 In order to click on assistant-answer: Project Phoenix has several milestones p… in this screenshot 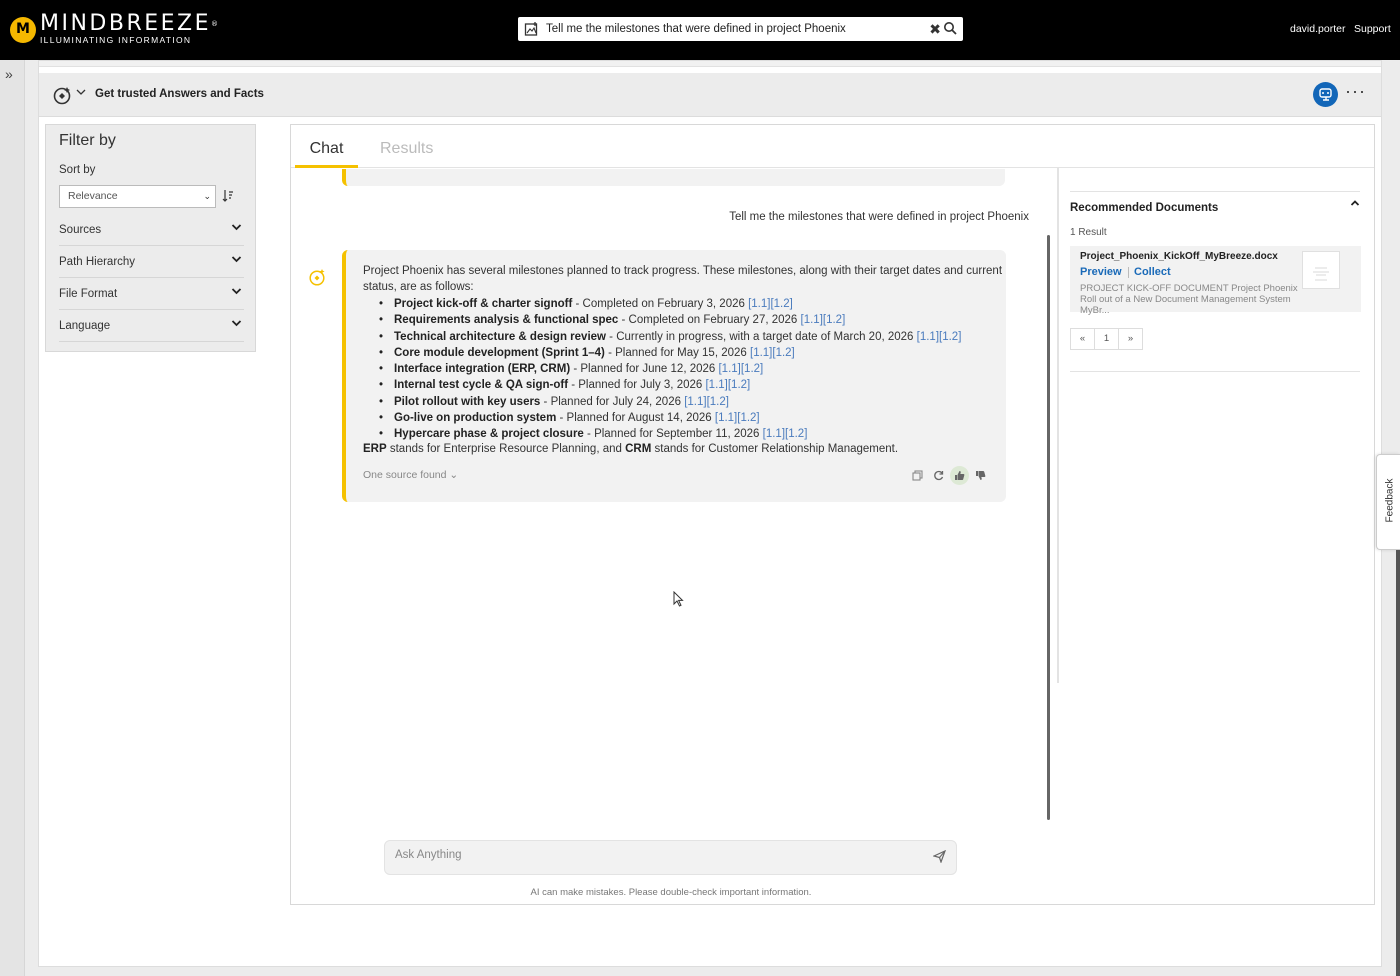, I will do `click(674, 376)`.